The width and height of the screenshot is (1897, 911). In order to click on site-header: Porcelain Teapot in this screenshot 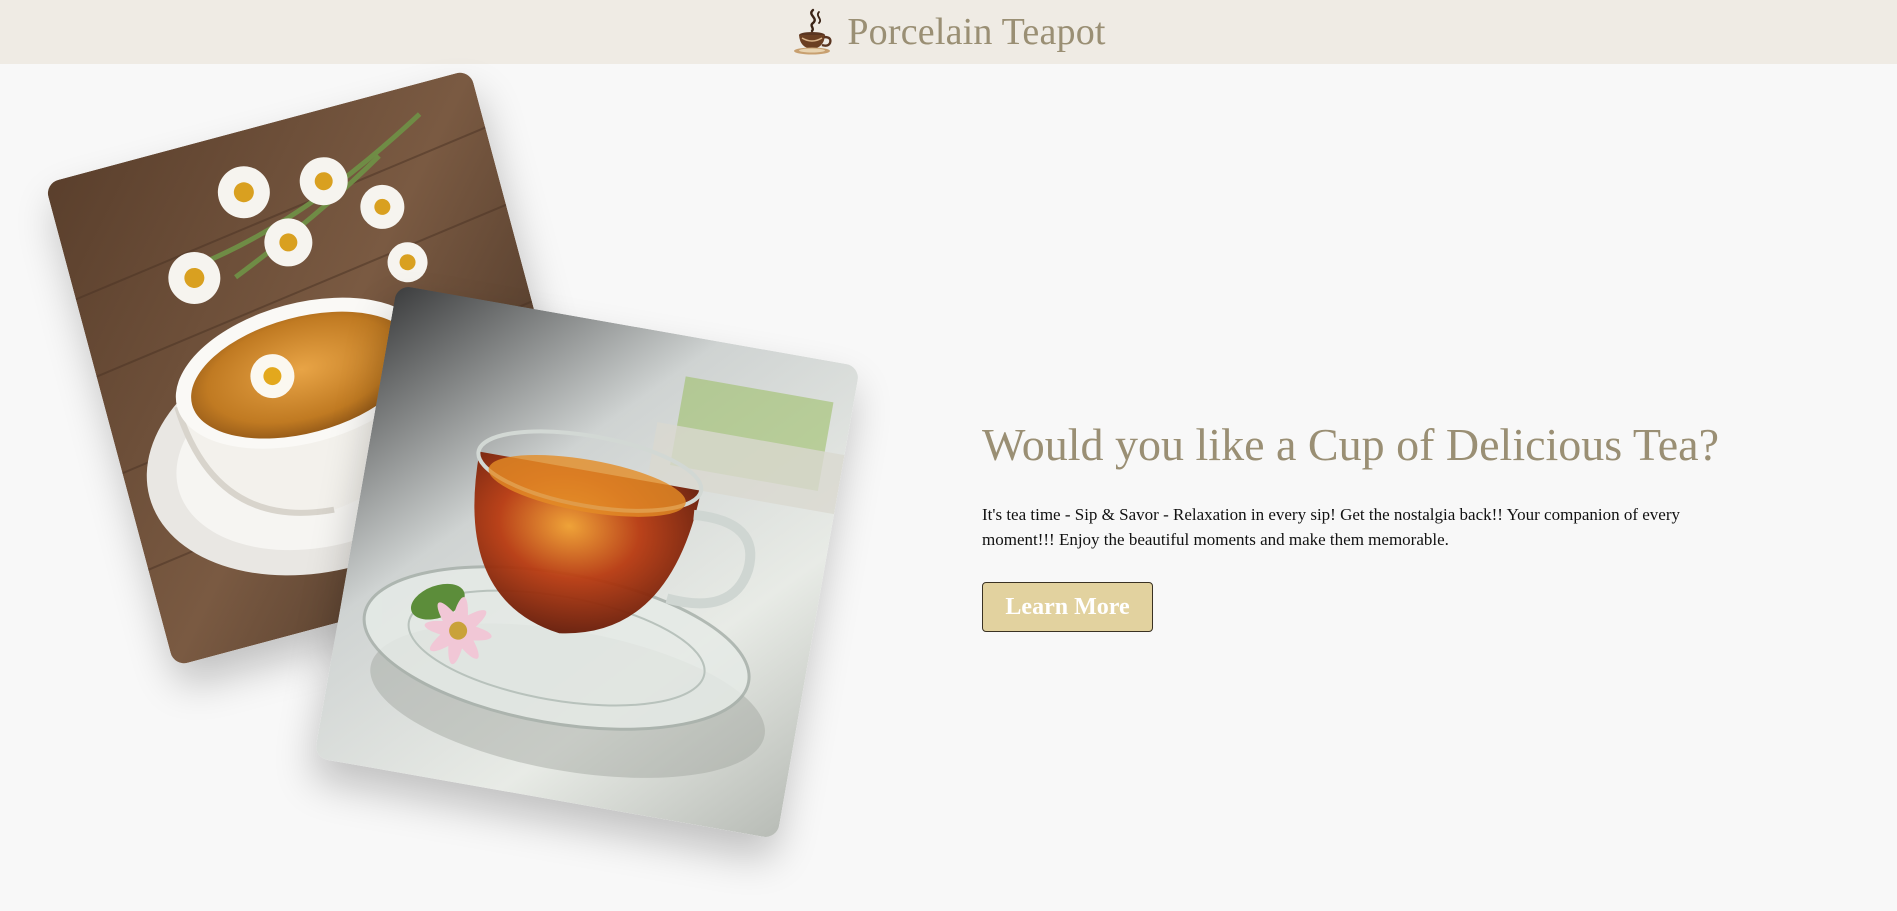, I will do `click(948, 32)`.